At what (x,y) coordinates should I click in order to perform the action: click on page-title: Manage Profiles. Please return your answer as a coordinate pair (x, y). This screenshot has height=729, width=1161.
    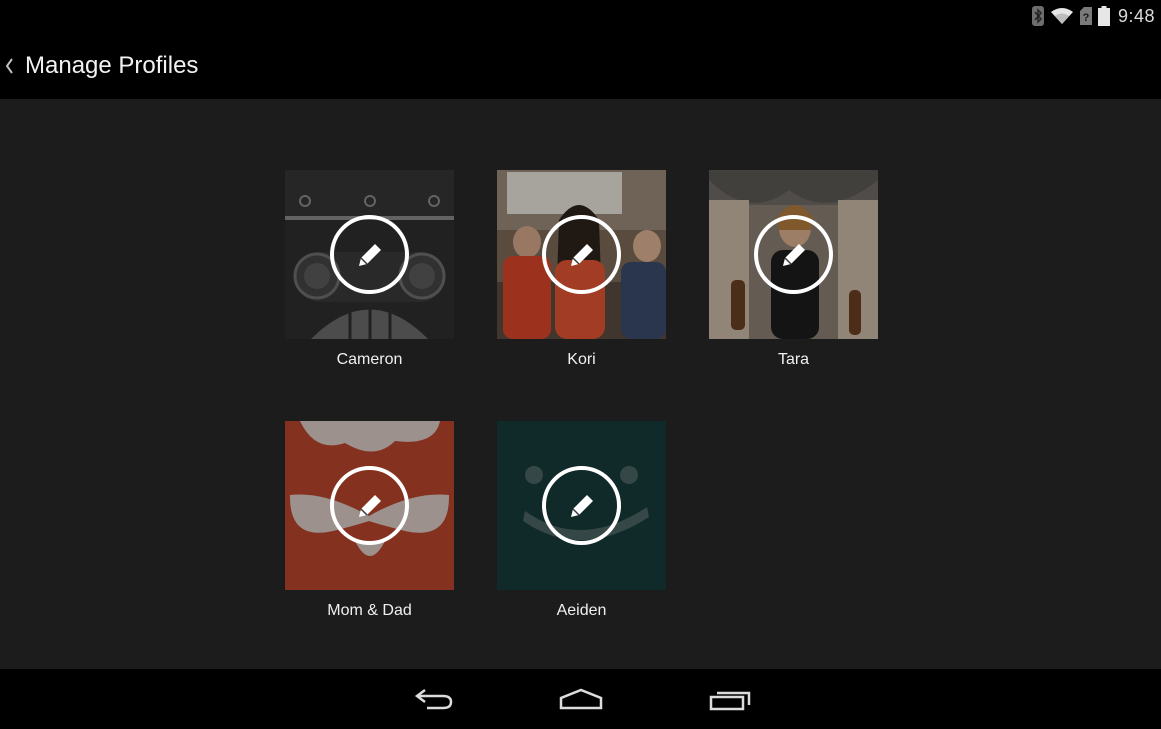
    Looking at the image, I should click on (112, 65).